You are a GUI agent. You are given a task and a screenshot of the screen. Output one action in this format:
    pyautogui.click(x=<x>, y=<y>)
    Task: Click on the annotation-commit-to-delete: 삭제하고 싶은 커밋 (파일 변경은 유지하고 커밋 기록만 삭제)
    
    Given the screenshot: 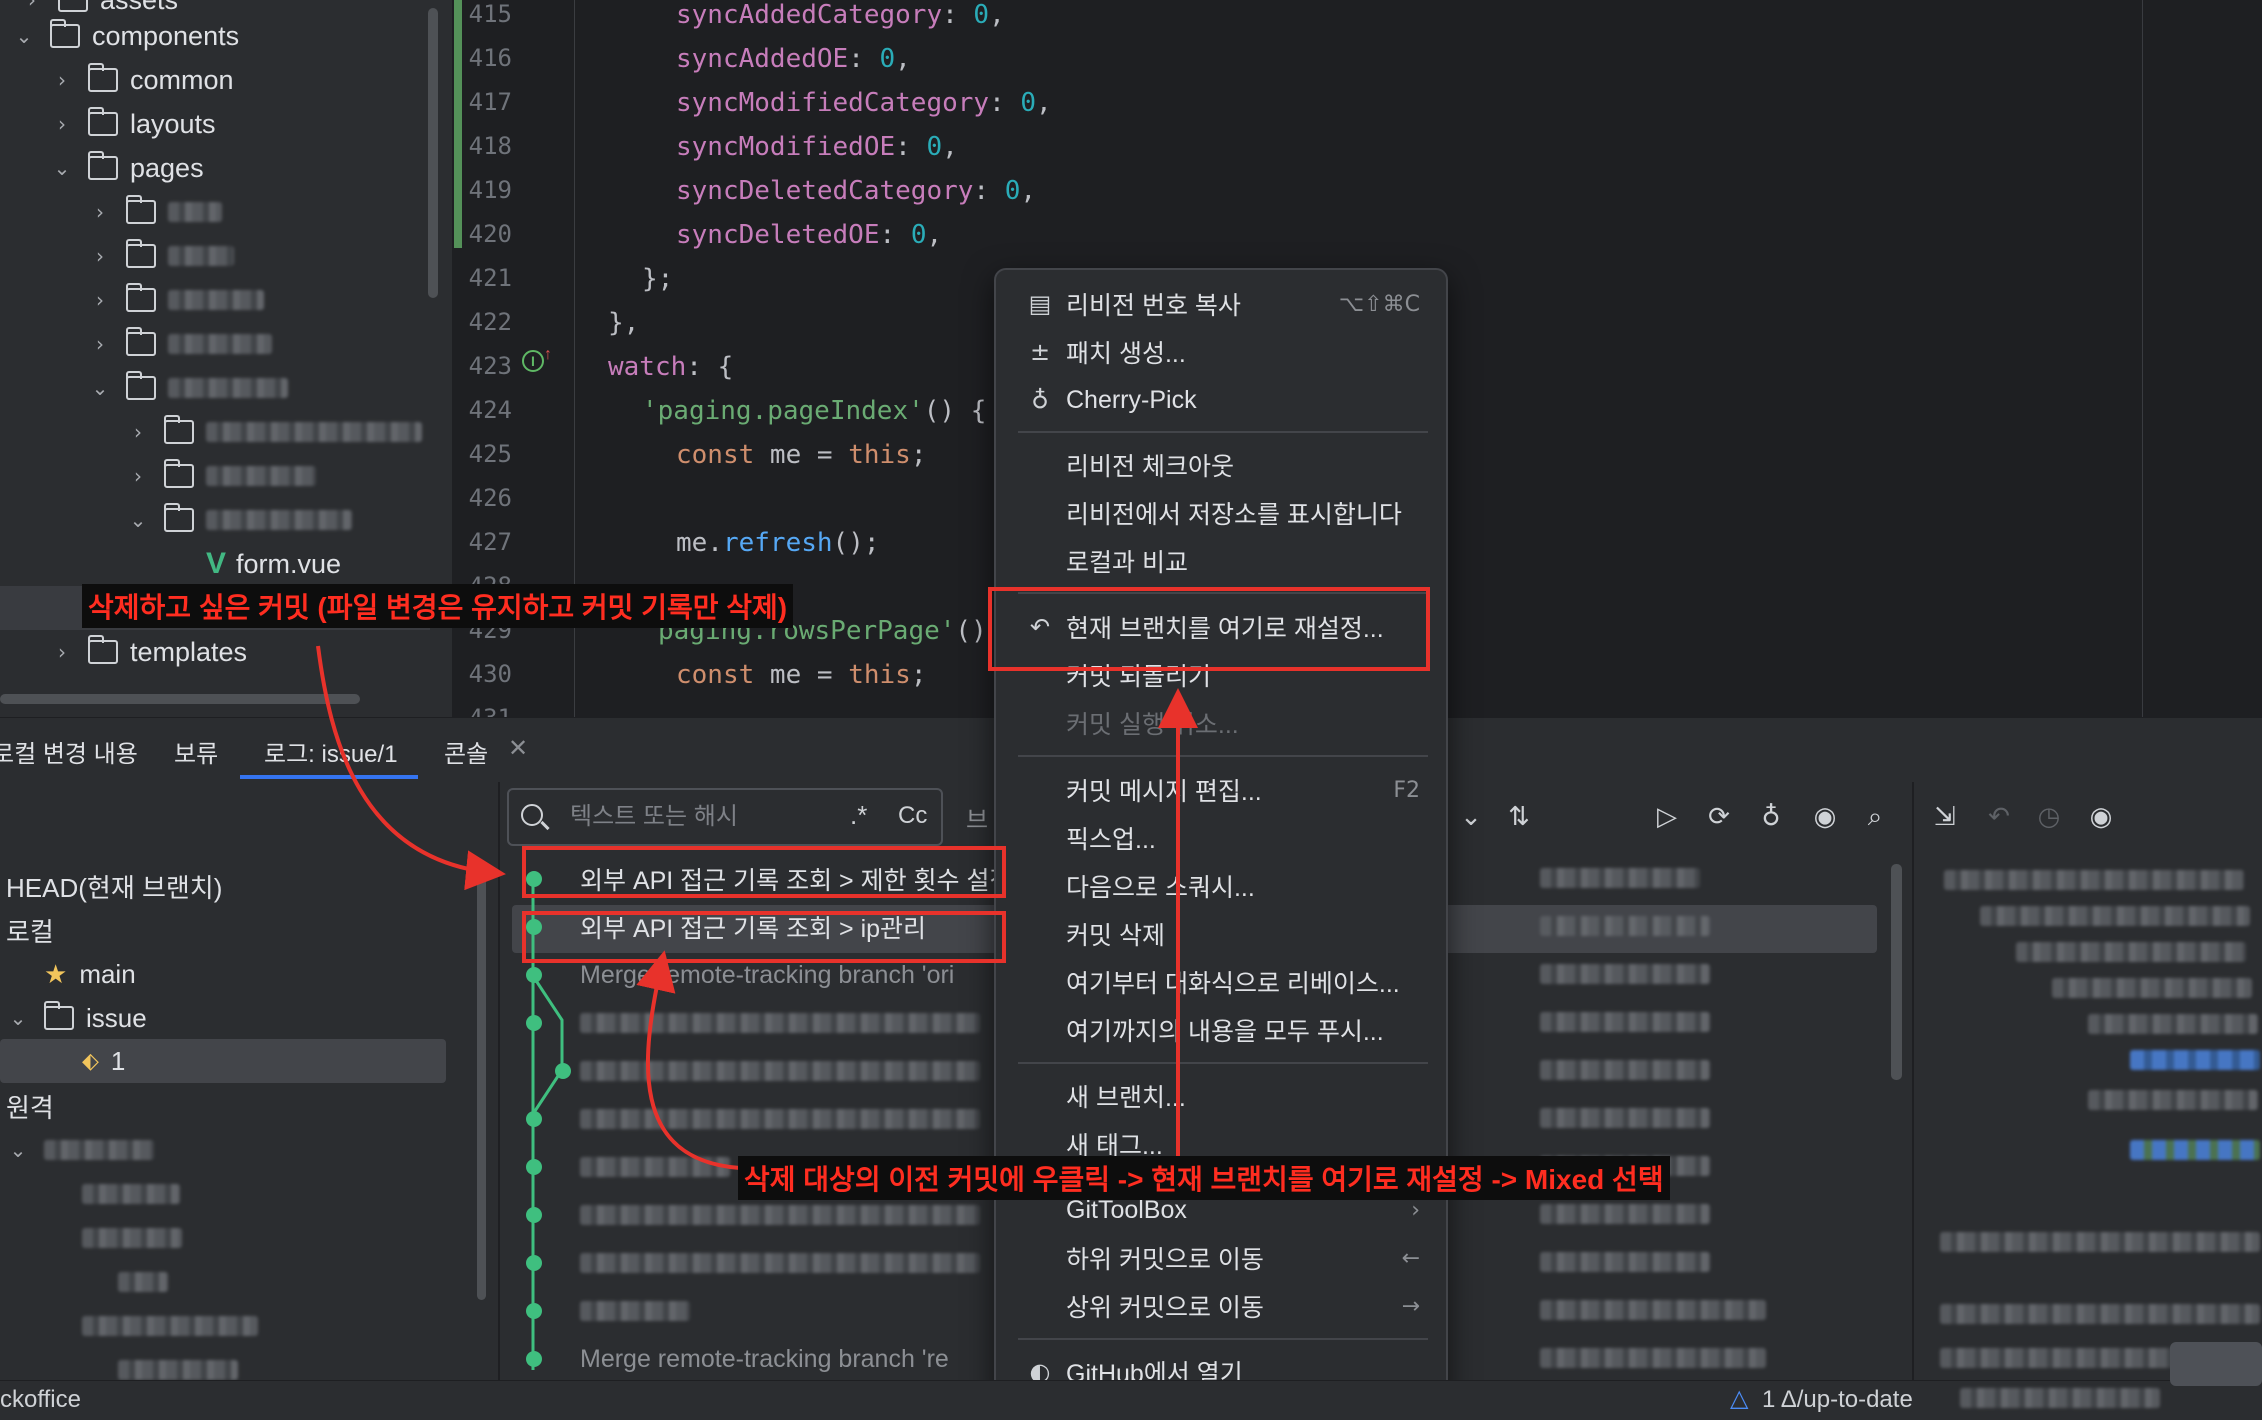 What is the action you would take?
    pyautogui.click(x=438, y=606)
    